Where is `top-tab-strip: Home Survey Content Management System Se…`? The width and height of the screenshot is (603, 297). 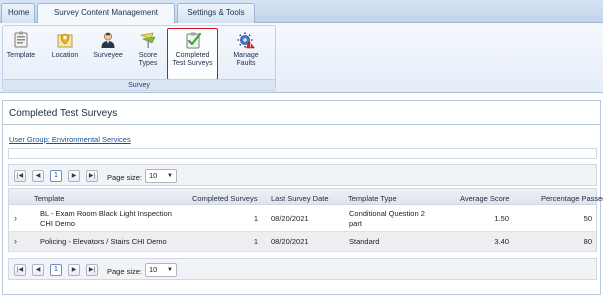
top-tab-strip: Home Survey Content Management System Se… is located at coordinates (301, 17).